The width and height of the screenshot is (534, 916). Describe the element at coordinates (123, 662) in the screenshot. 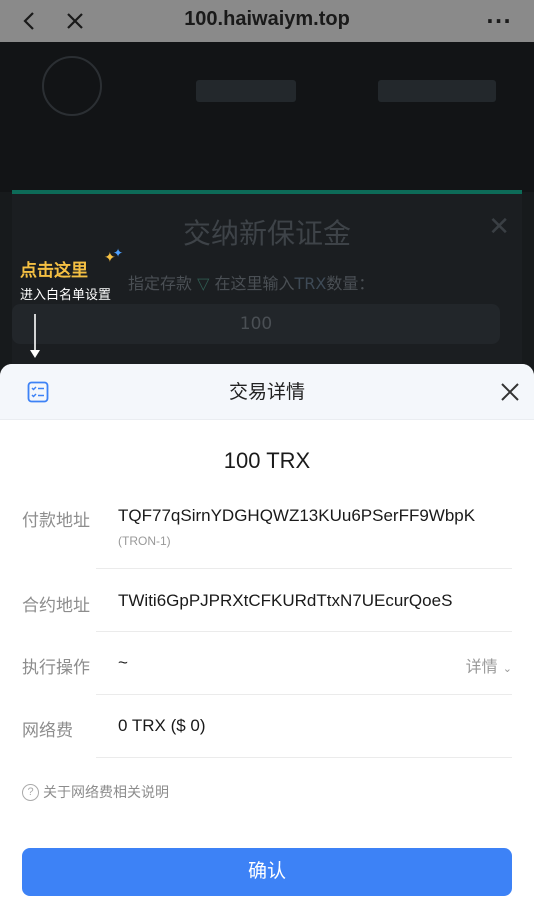

I see `operation-value: ~` at that location.